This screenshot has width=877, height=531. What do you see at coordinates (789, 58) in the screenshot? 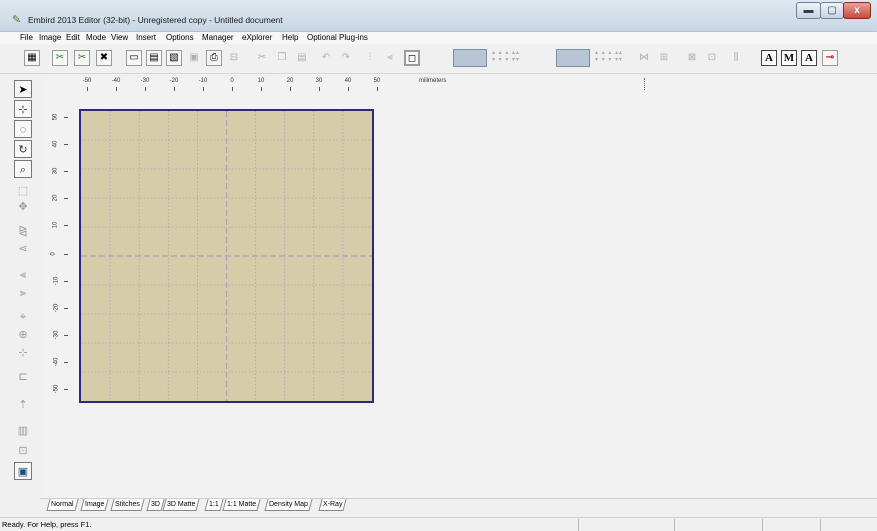
I see `monogram-icon: M` at bounding box center [789, 58].